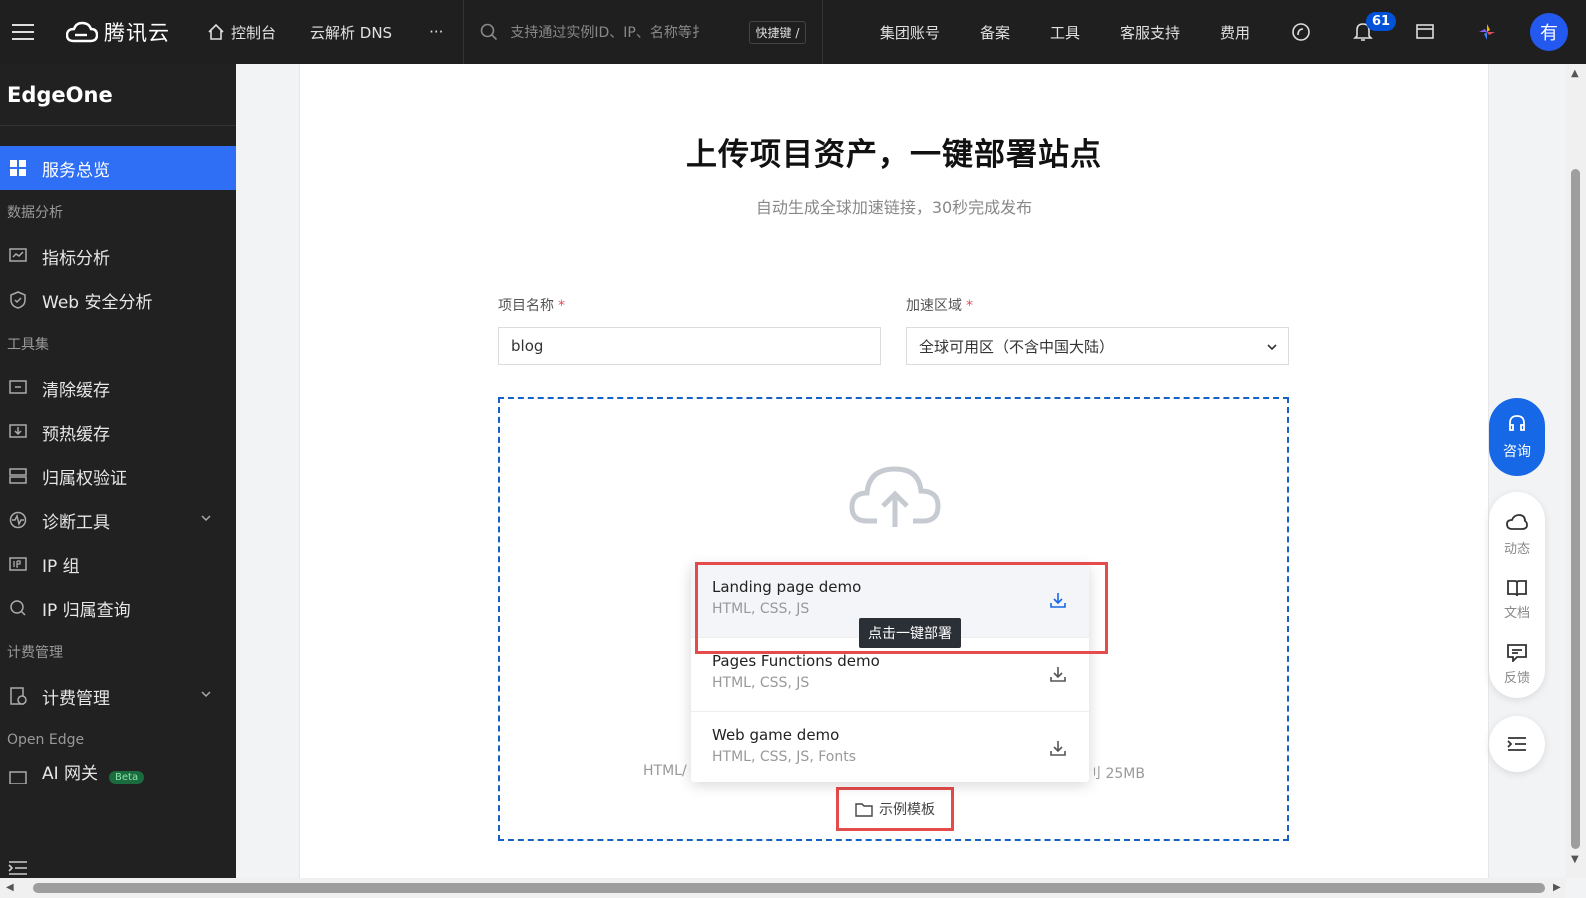  Describe the element at coordinates (689, 346) in the screenshot. I see `project-name-input: blog` at that location.